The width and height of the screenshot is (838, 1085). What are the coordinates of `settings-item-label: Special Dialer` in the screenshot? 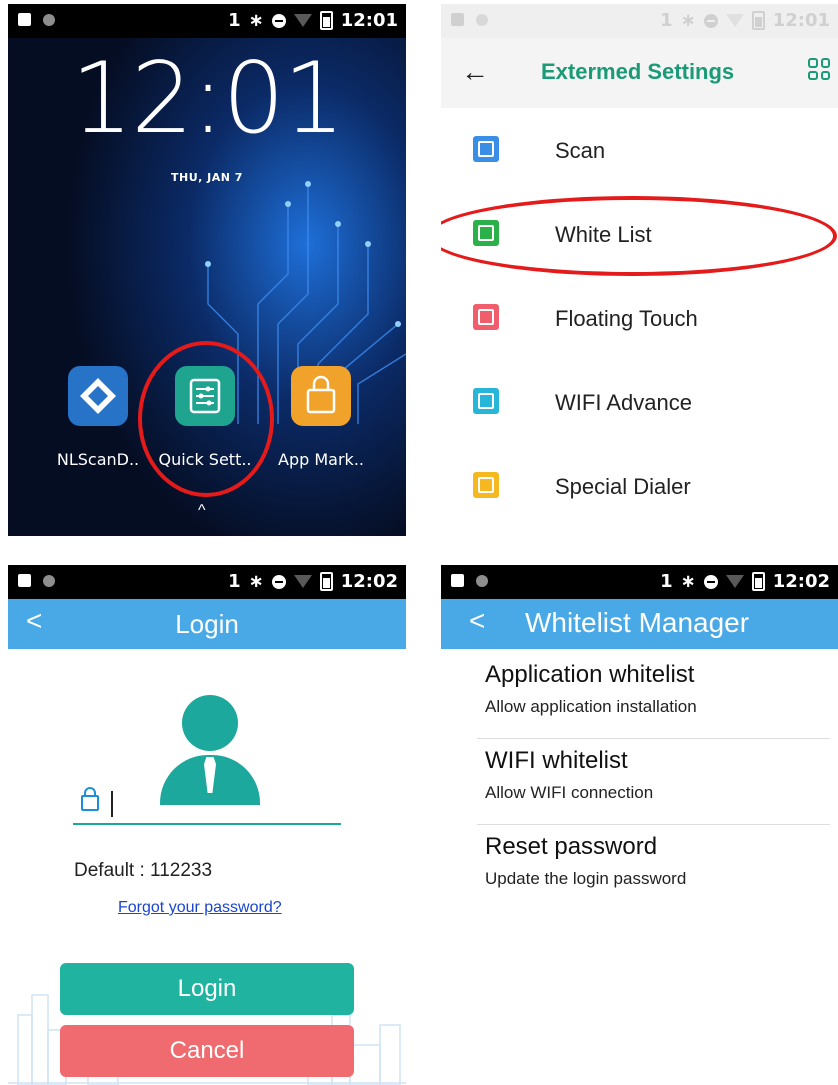 It's located at (623, 486).